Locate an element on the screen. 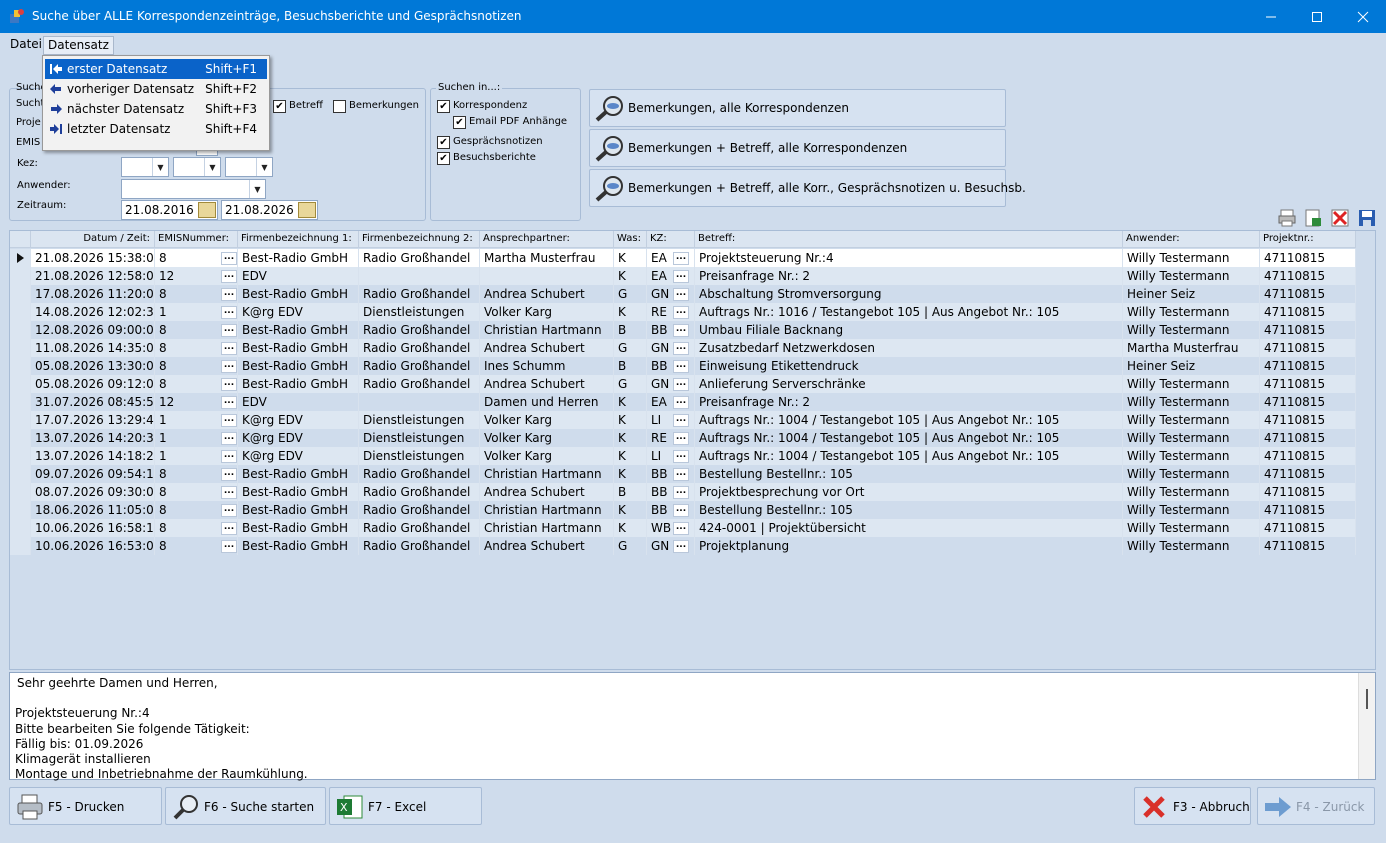 The image size is (1386, 843). quick-search-bemerkungen-button: Bemerkungen, alle Korrespondenzen is located at coordinates (797, 108).